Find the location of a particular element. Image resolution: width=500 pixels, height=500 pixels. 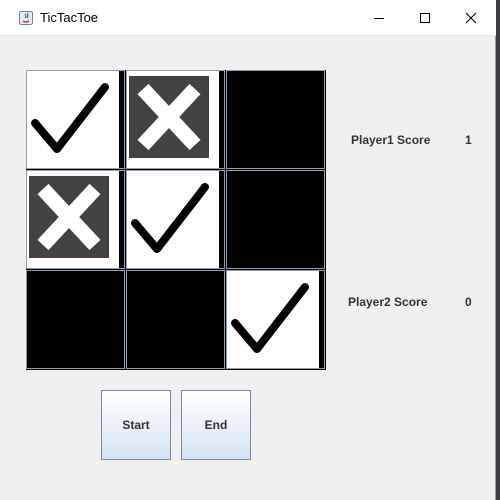

start-button: Start is located at coordinates (136, 425).